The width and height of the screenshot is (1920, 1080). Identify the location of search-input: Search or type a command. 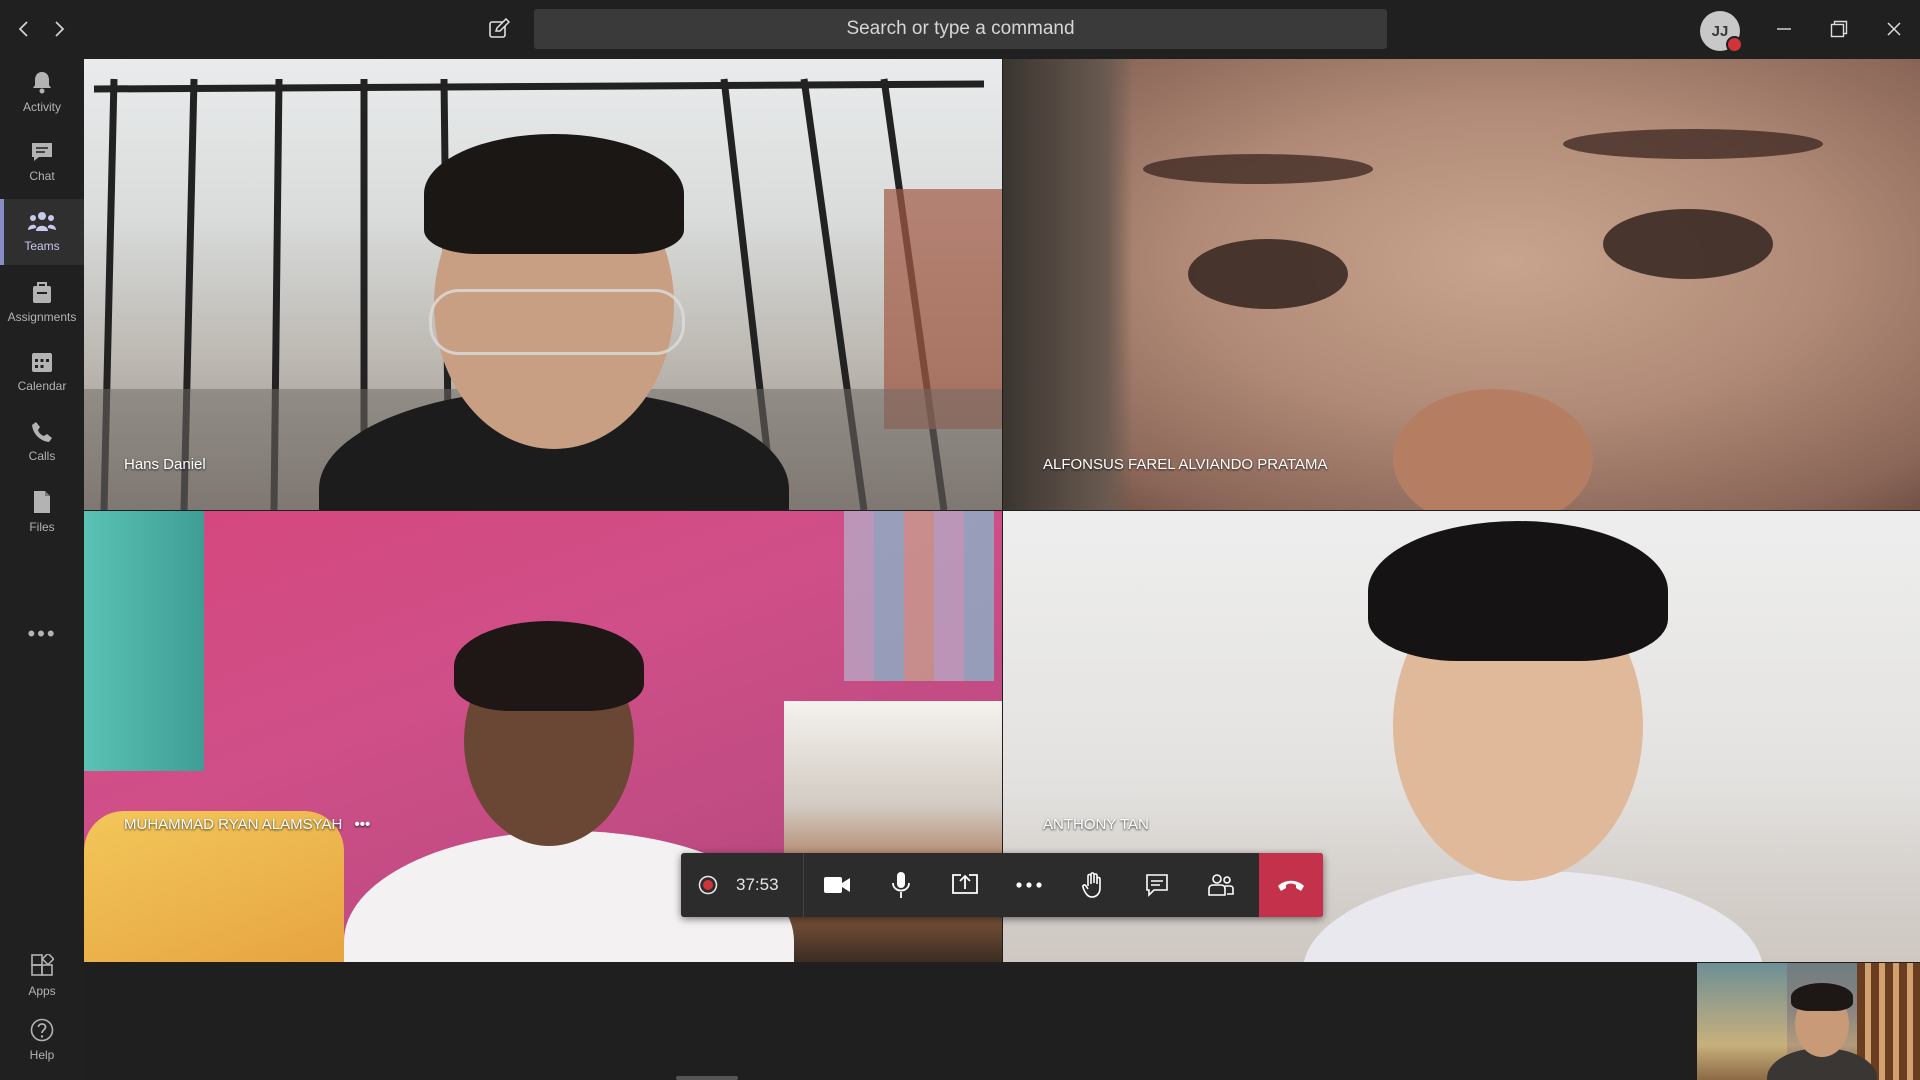
(960, 29).